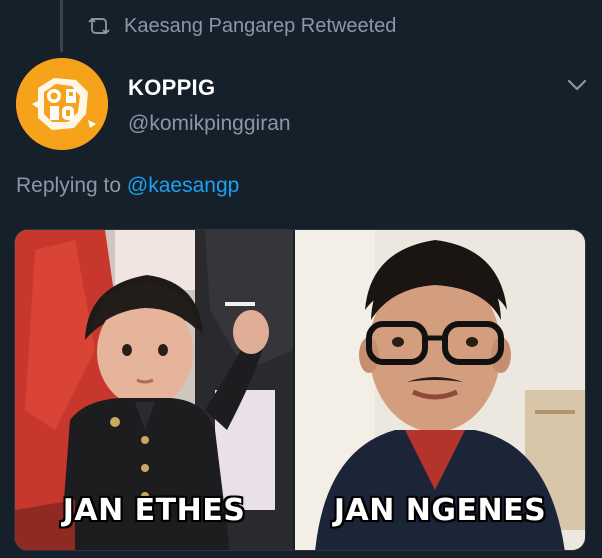 Image resolution: width=602 pixels, height=558 pixels. What do you see at coordinates (154, 510) in the screenshot?
I see `left-caption: JAN ETHES` at bounding box center [154, 510].